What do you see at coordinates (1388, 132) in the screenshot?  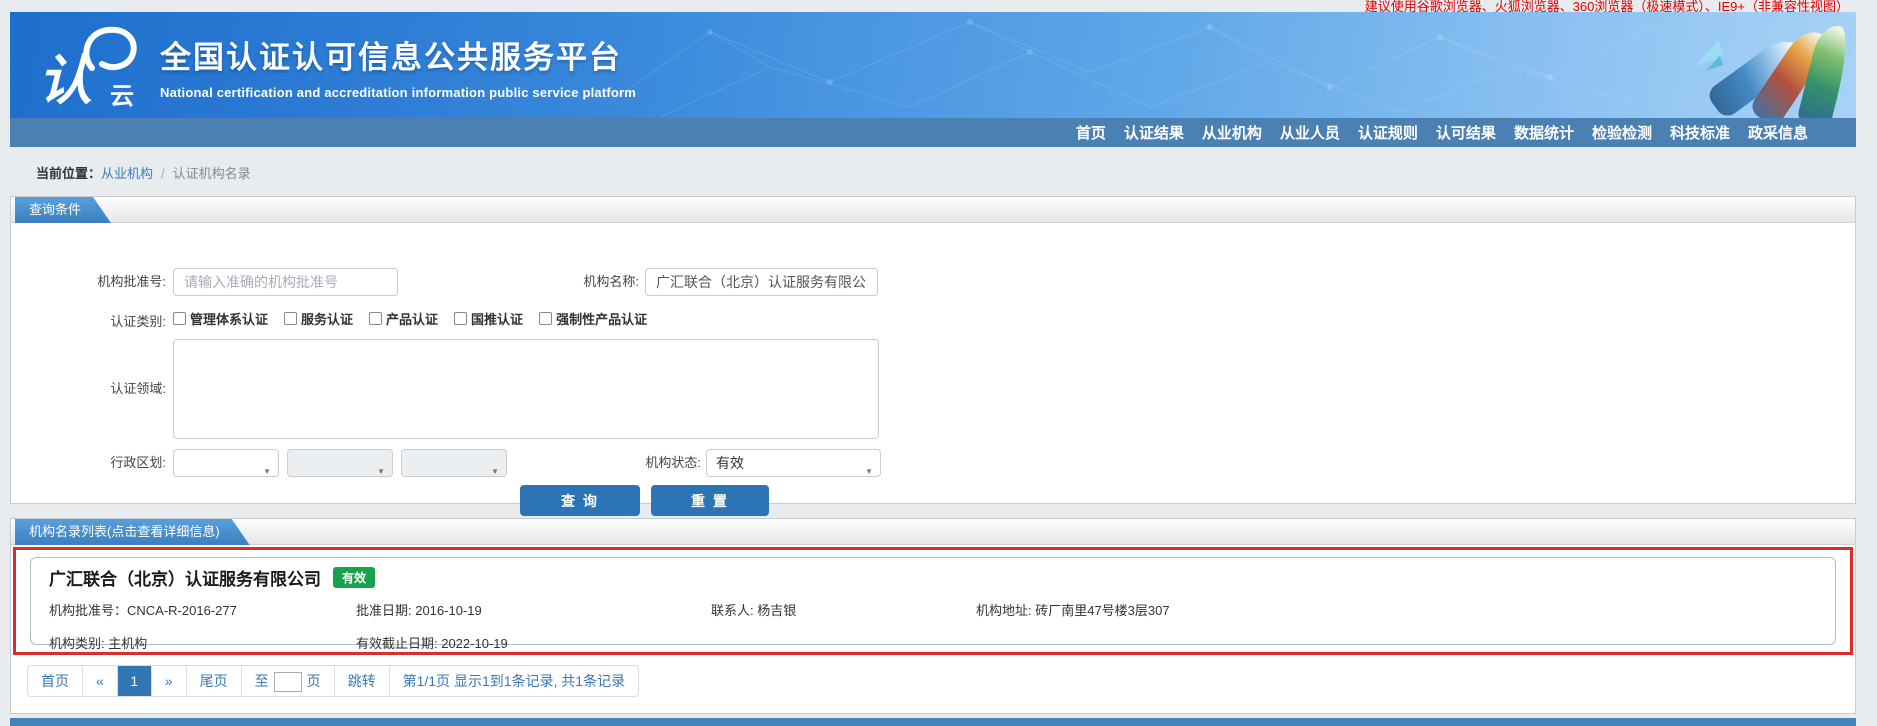 I see `nav-item-cert-rules: 认证规则` at bounding box center [1388, 132].